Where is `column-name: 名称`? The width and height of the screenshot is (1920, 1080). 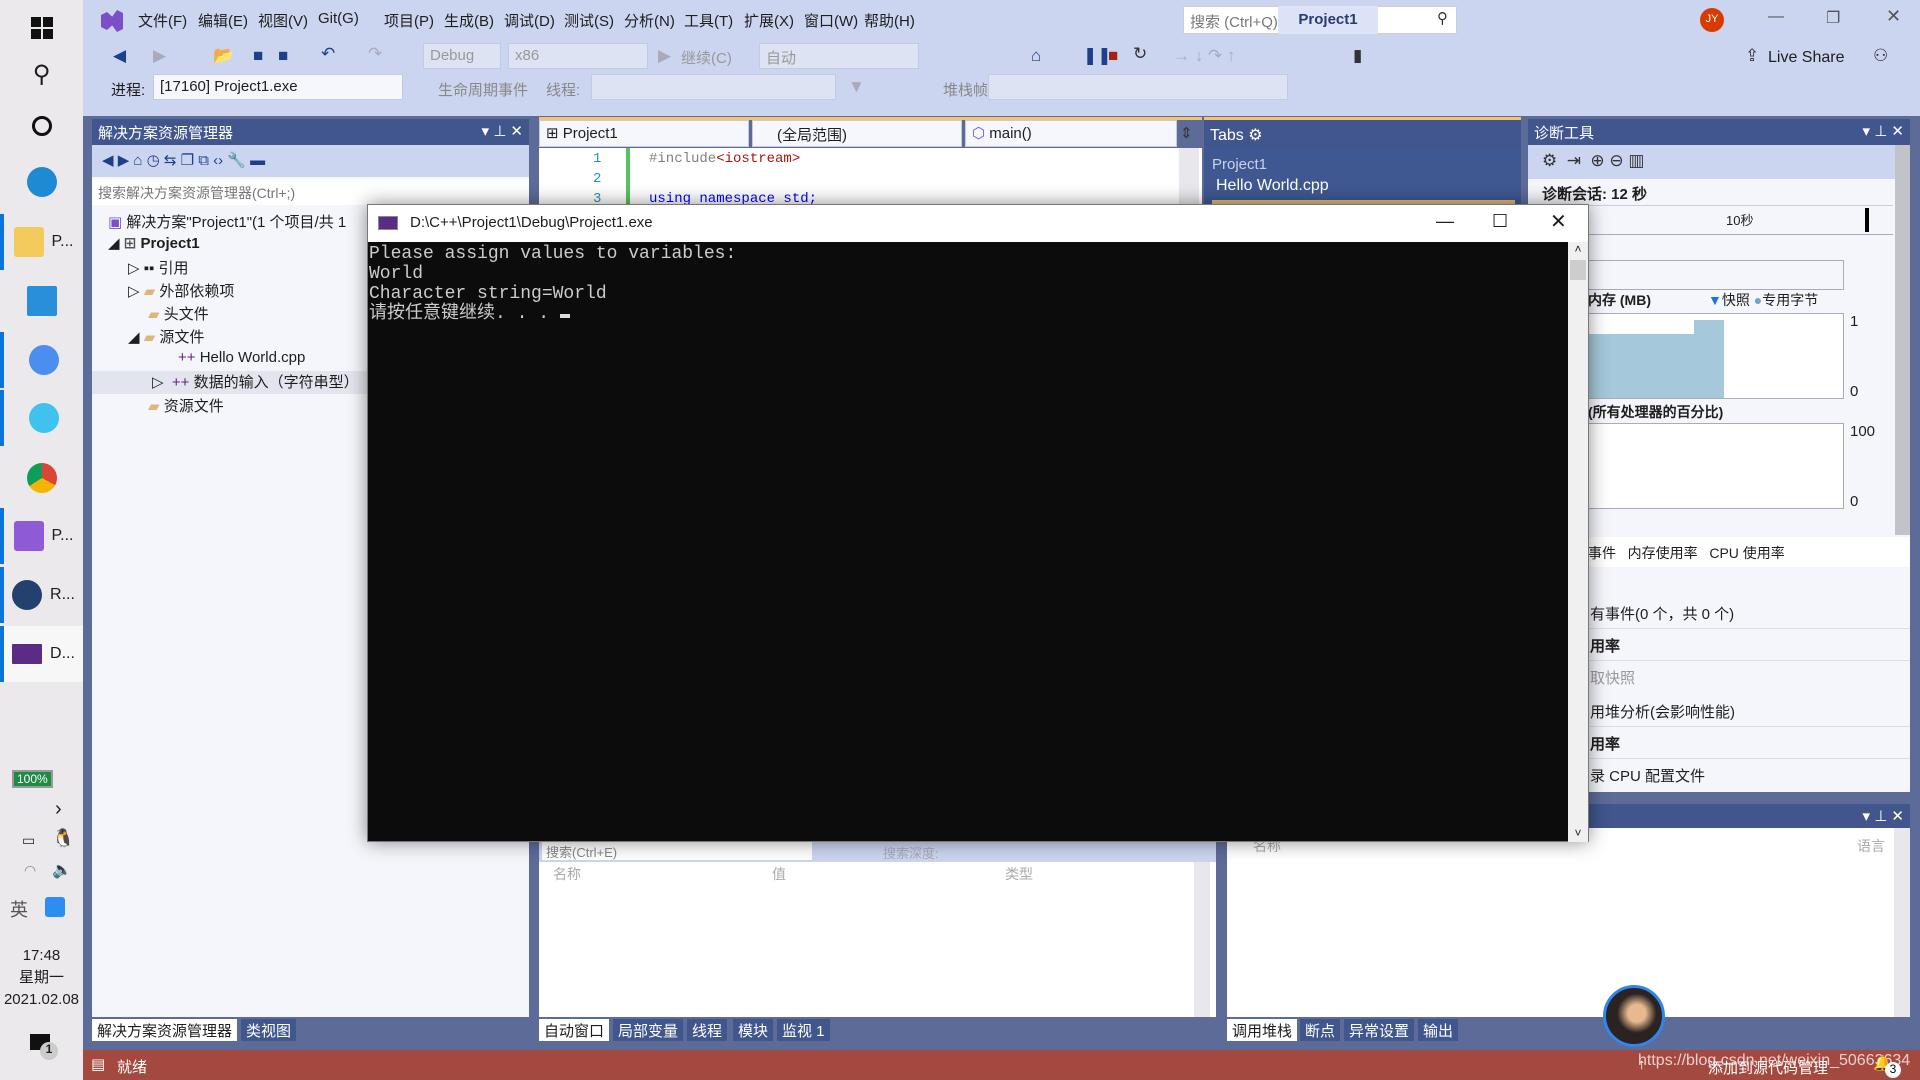 column-name: 名称 is located at coordinates (567, 874).